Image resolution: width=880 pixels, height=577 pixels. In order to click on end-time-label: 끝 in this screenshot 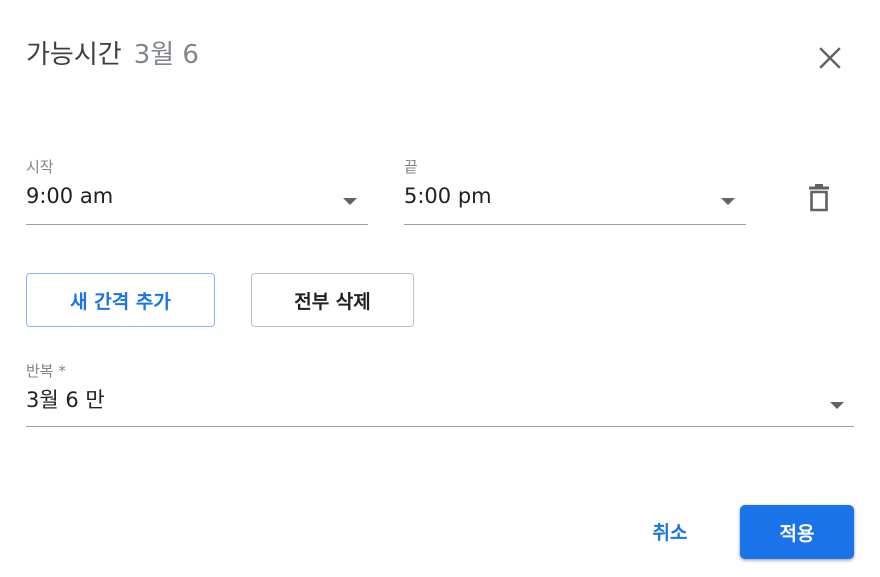, I will do `click(411, 167)`.